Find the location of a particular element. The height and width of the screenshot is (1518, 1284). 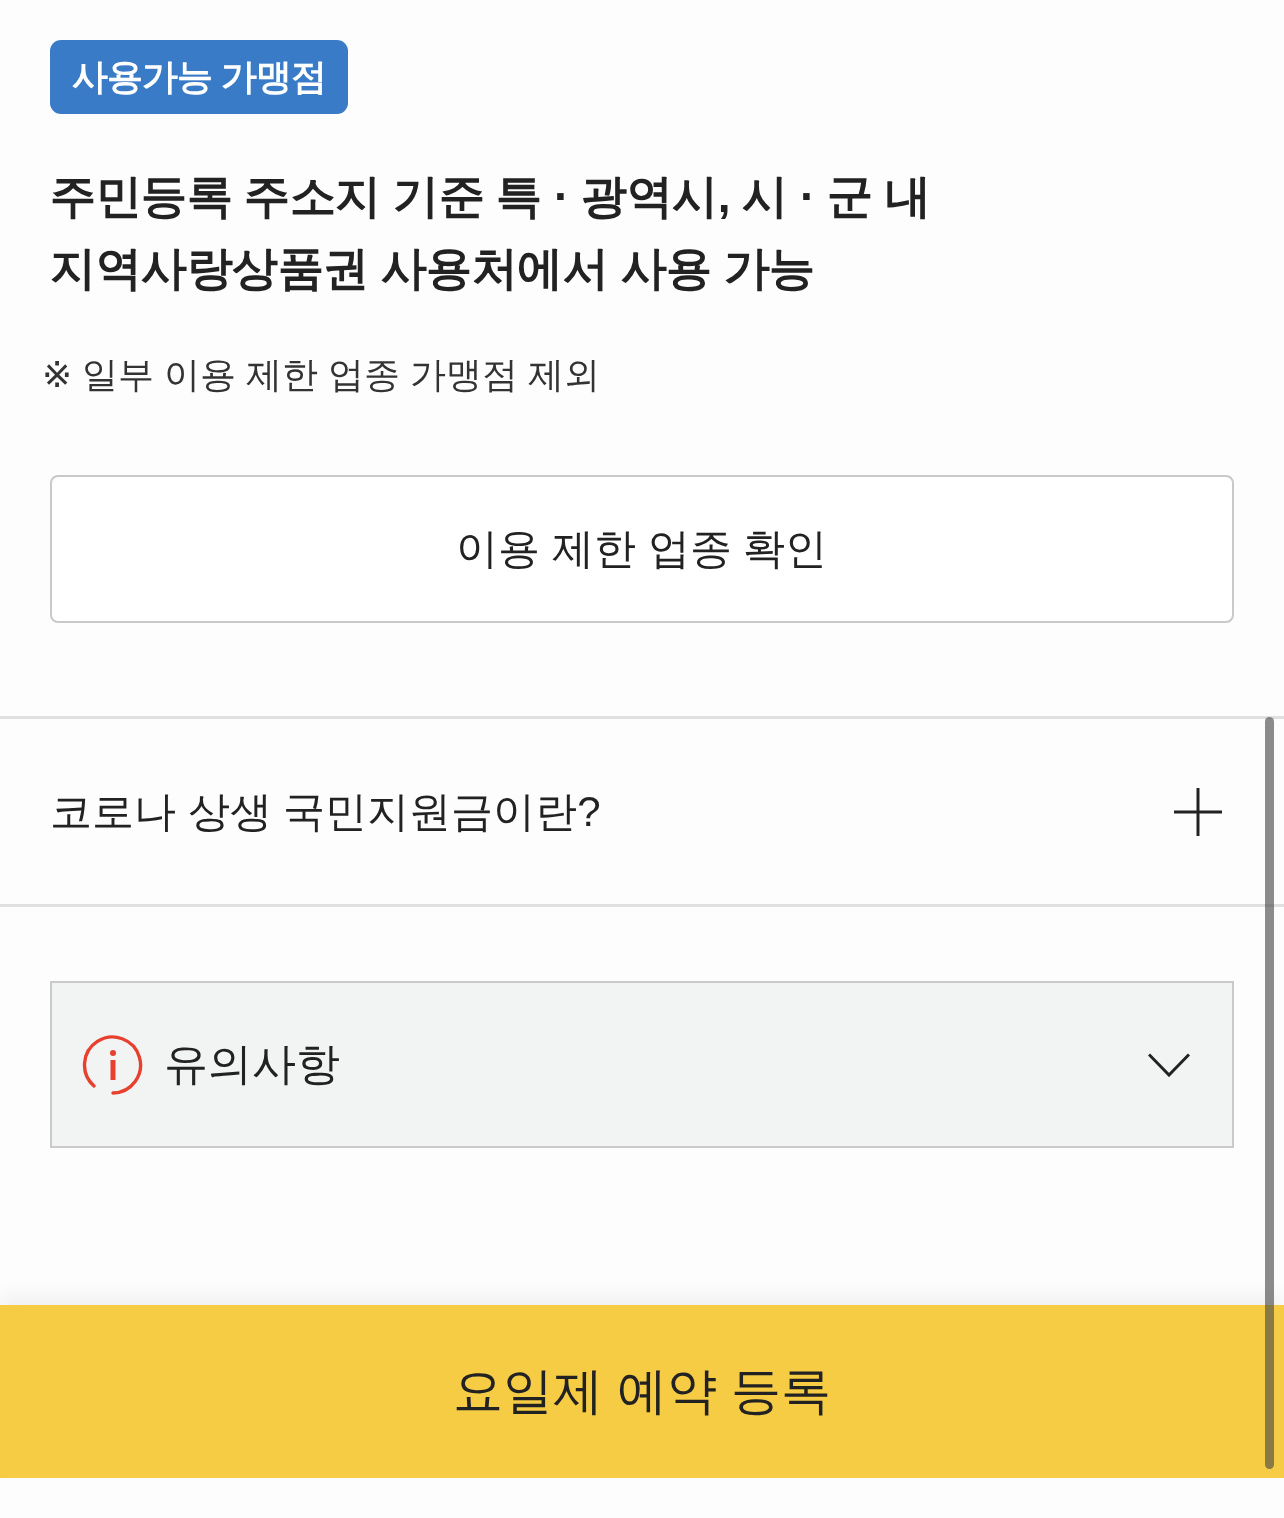

reservation-button: 요일제 예약 등록 is located at coordinates (642, 1391).